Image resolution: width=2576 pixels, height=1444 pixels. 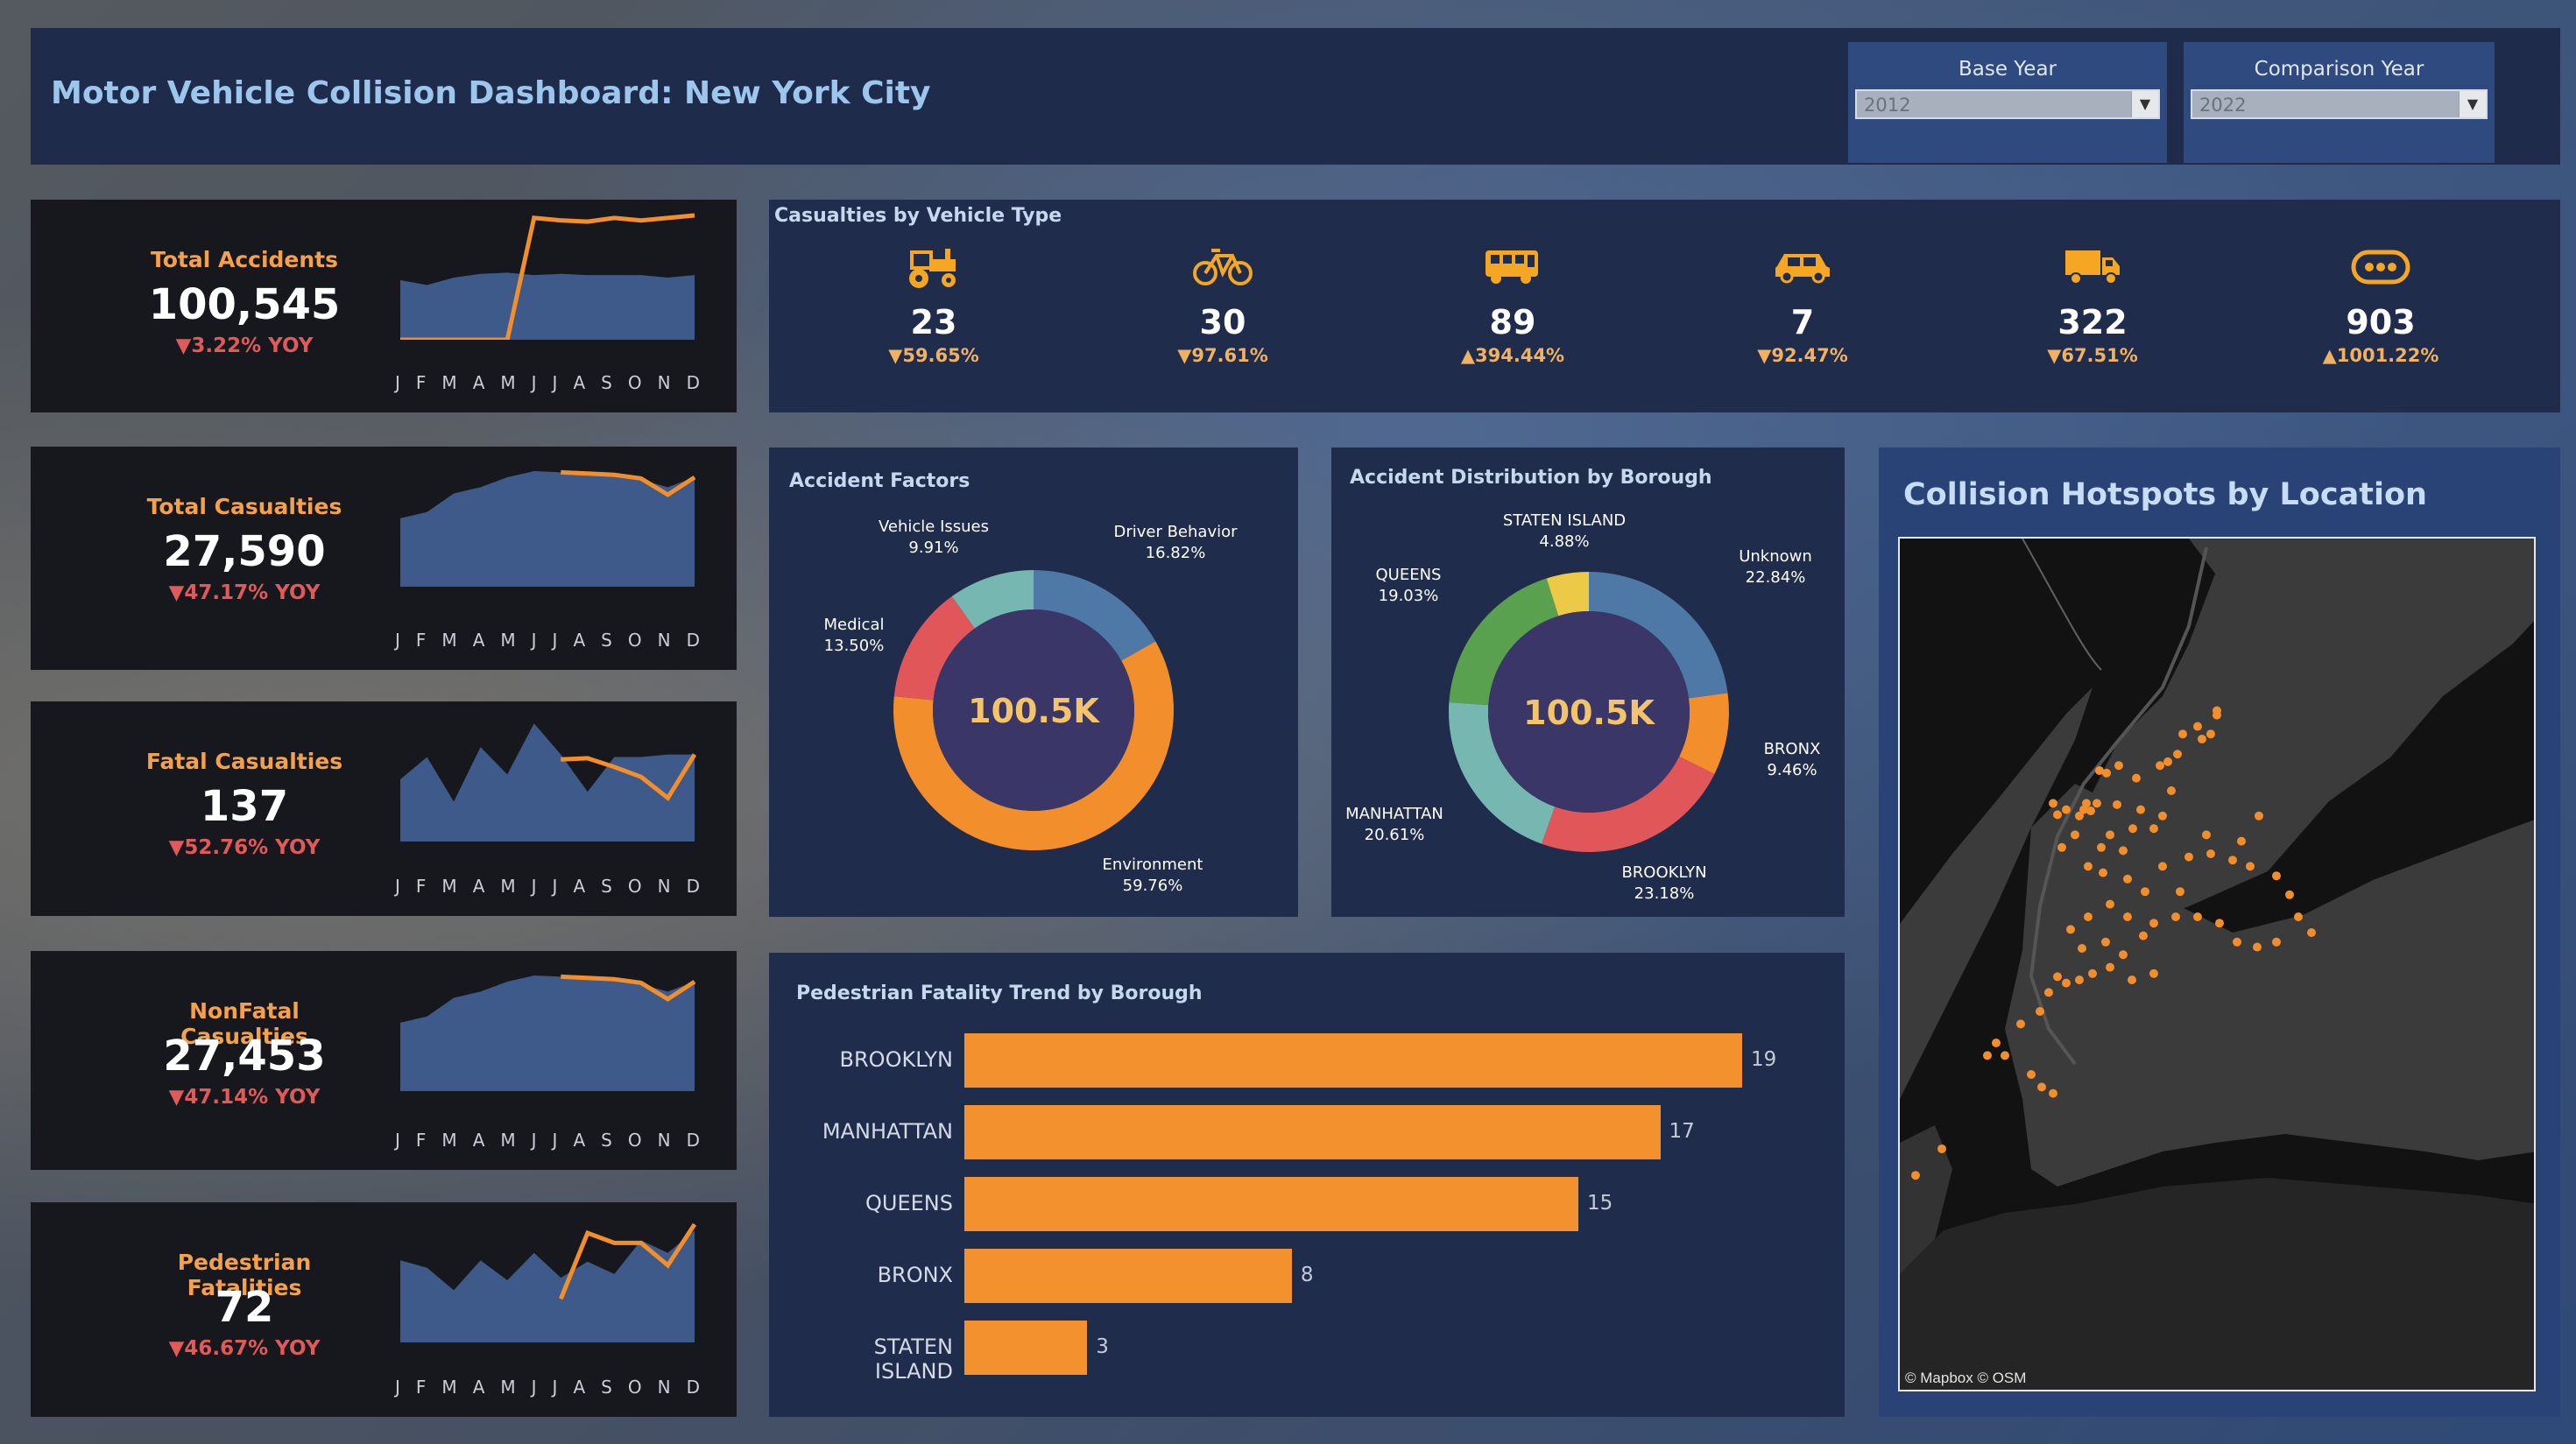 What do you see at coordinates (1409, 575) in the screenshot?
I see `slice-label: QUEENS` at bounding box center [1409, 575].